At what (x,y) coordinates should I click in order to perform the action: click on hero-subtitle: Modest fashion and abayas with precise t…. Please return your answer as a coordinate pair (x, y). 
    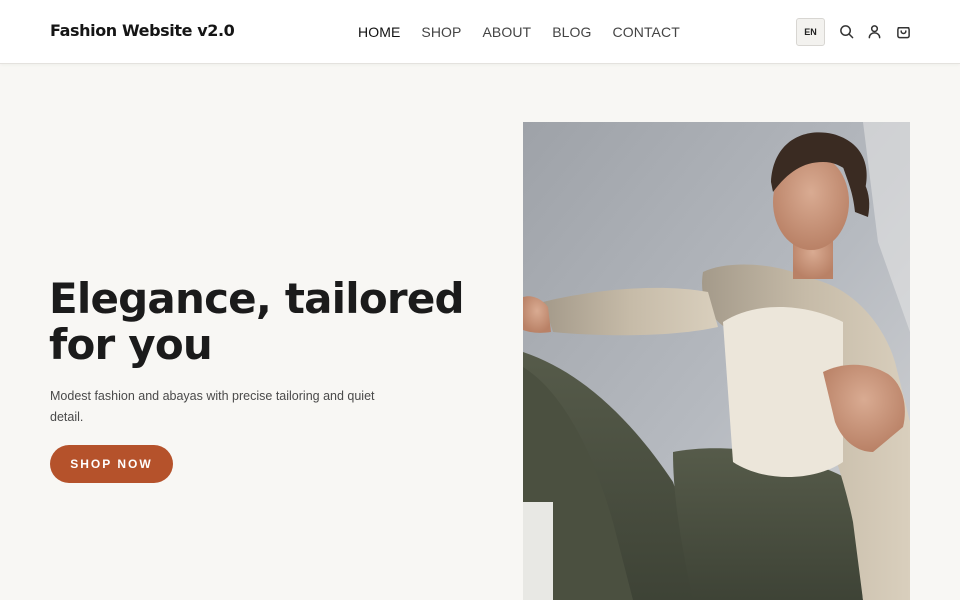
    Looking at the image, I should click on (212, 406).